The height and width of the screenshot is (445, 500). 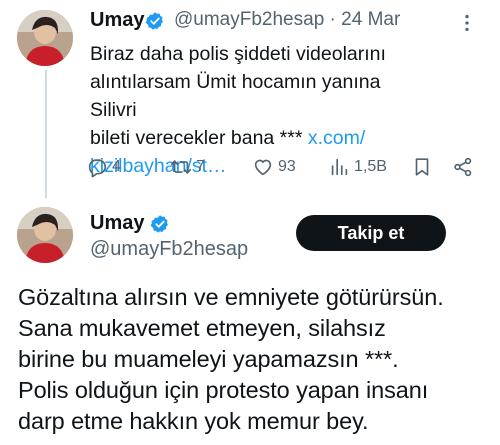 What do you see at coordinates (336, 138) in the screenshot?
I see `tweet-link: x.com/` at bounding box center [336, 138].